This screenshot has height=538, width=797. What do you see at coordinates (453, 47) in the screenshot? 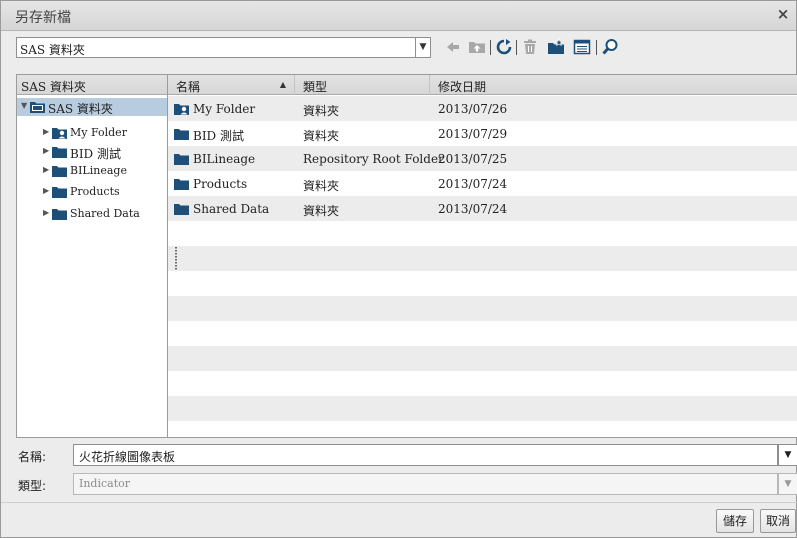
I see `back-arrow-icon` at bounding box center [453, 47].